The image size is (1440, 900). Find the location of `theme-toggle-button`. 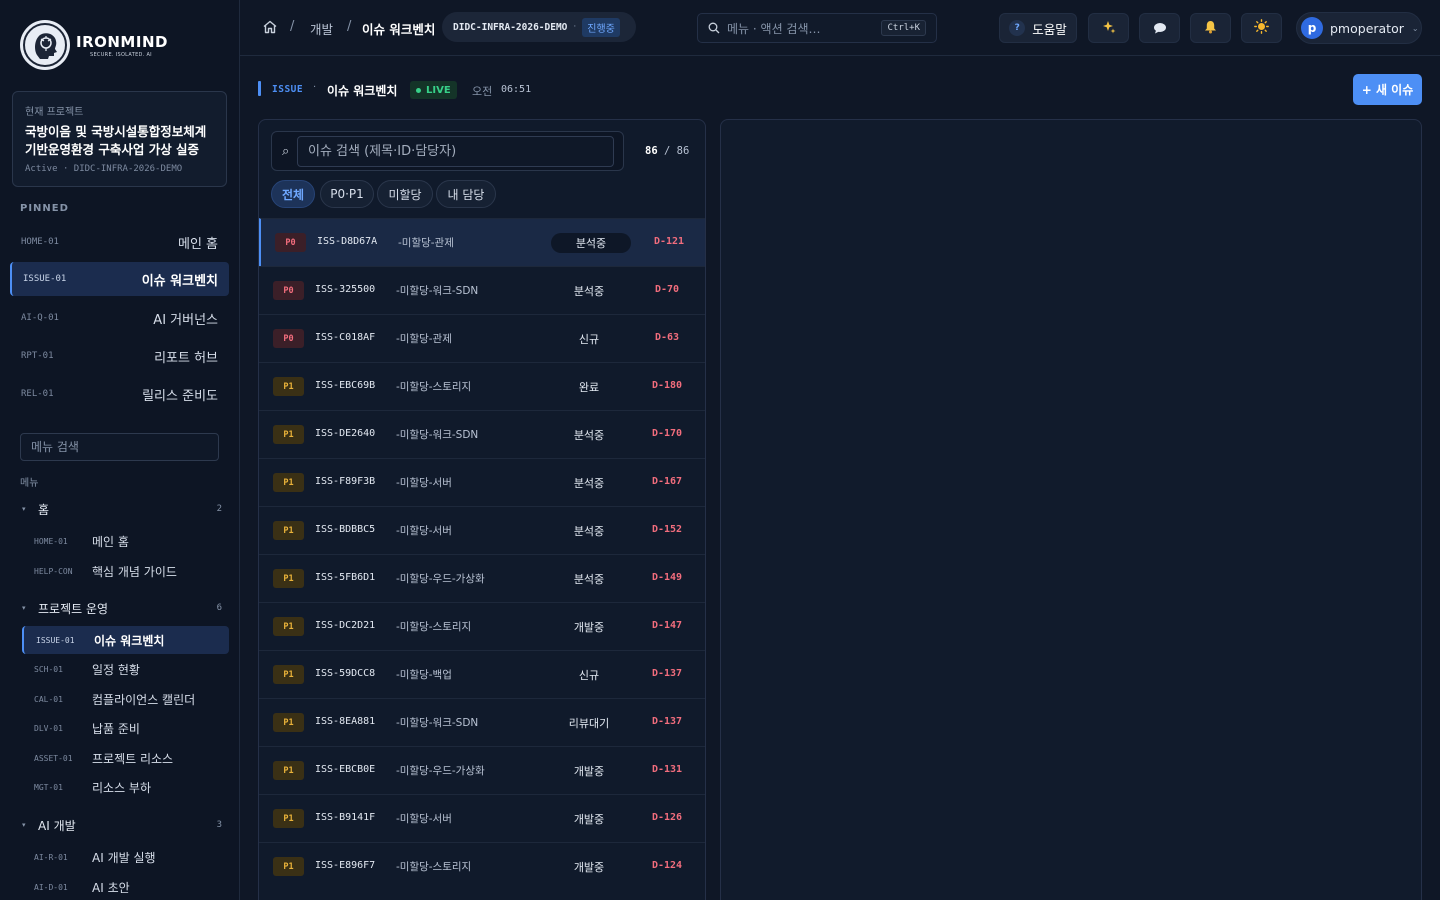

theme-toggle-button is located at coordinates (1261, 28).